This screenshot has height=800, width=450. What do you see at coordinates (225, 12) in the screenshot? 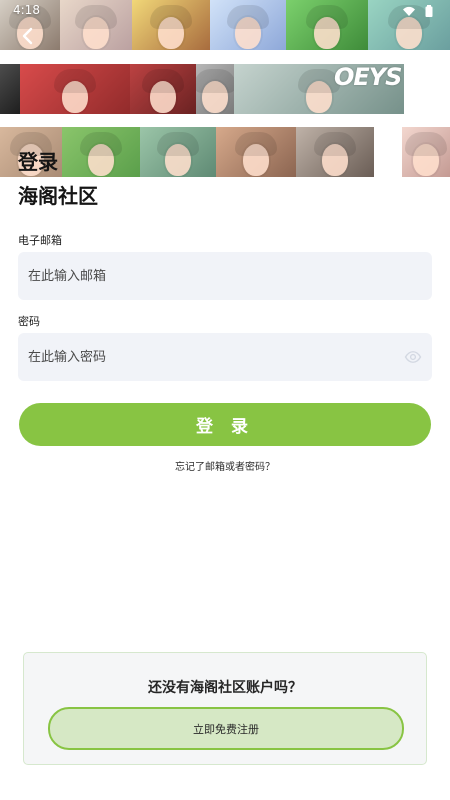
I see `status-bar: 4:18` at bounding box center [225, 12].